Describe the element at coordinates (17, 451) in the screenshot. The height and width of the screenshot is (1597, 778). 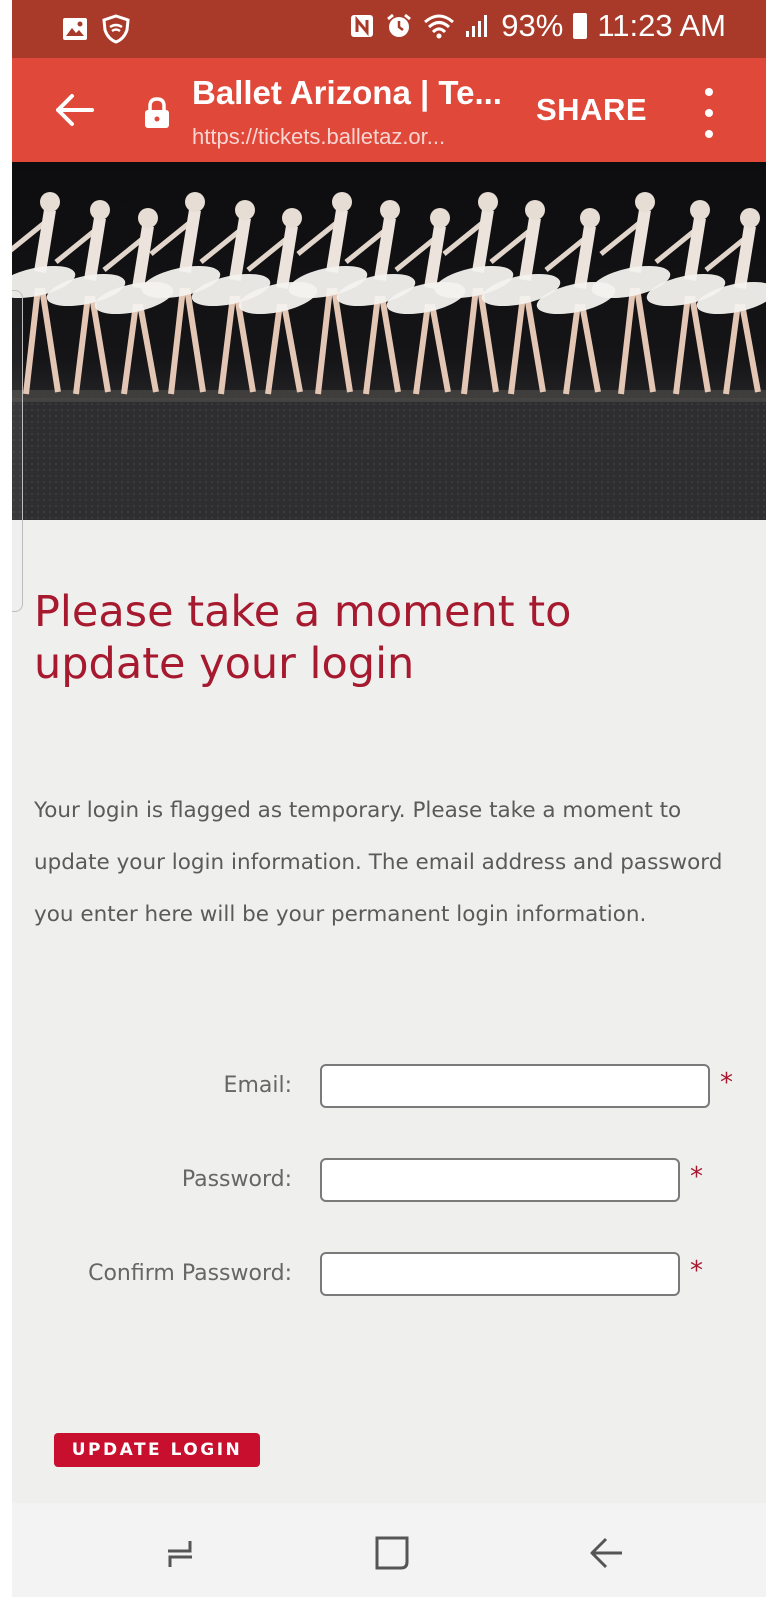
I see `side-panel-handle` at that location.